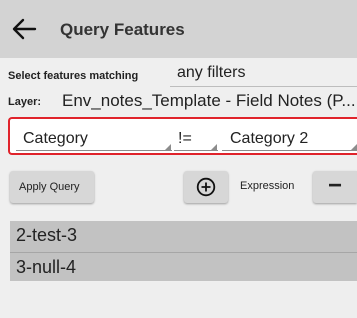 The image size is (357, 318). Describe the element at coordinates (73, 76) in the screenshot. I see `match-label: Select features matching` at that location.